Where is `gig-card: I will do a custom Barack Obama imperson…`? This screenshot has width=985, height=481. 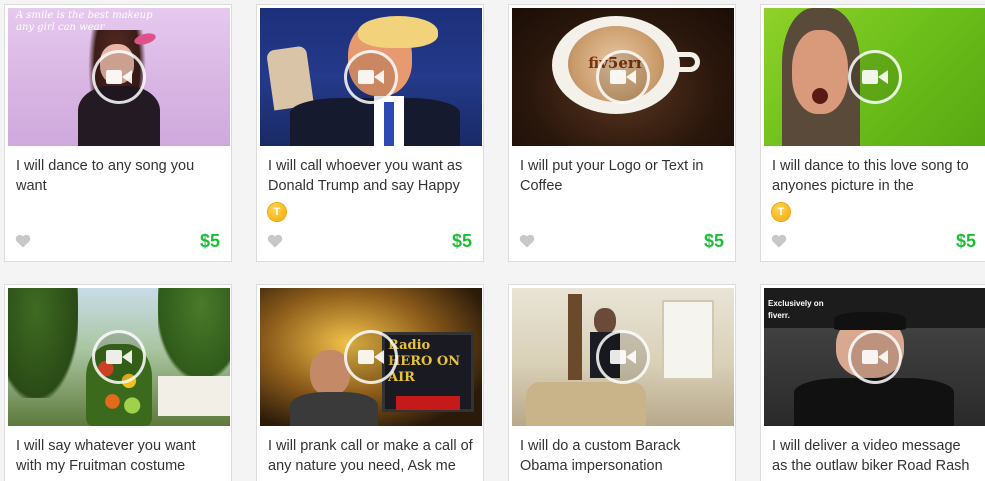
gig-card: I will do a custom Barack Obama imperson… is located at coordinates (622, 382).